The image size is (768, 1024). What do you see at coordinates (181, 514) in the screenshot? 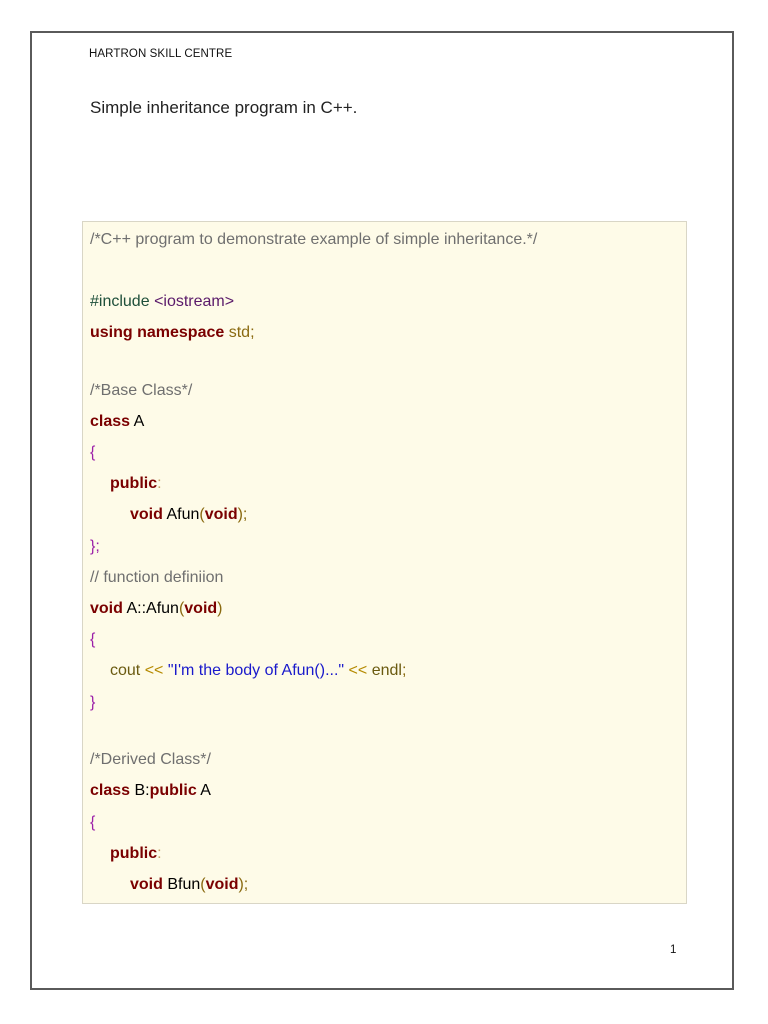
I see `code-identifier: Afun` at bounding box center [181, 514].